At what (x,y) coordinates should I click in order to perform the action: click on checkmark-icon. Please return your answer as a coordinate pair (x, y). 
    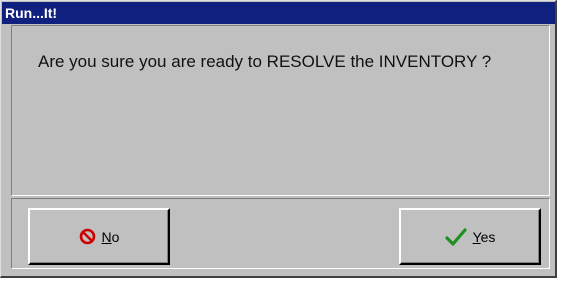
    Looking at the image, I should click on (455, 236).